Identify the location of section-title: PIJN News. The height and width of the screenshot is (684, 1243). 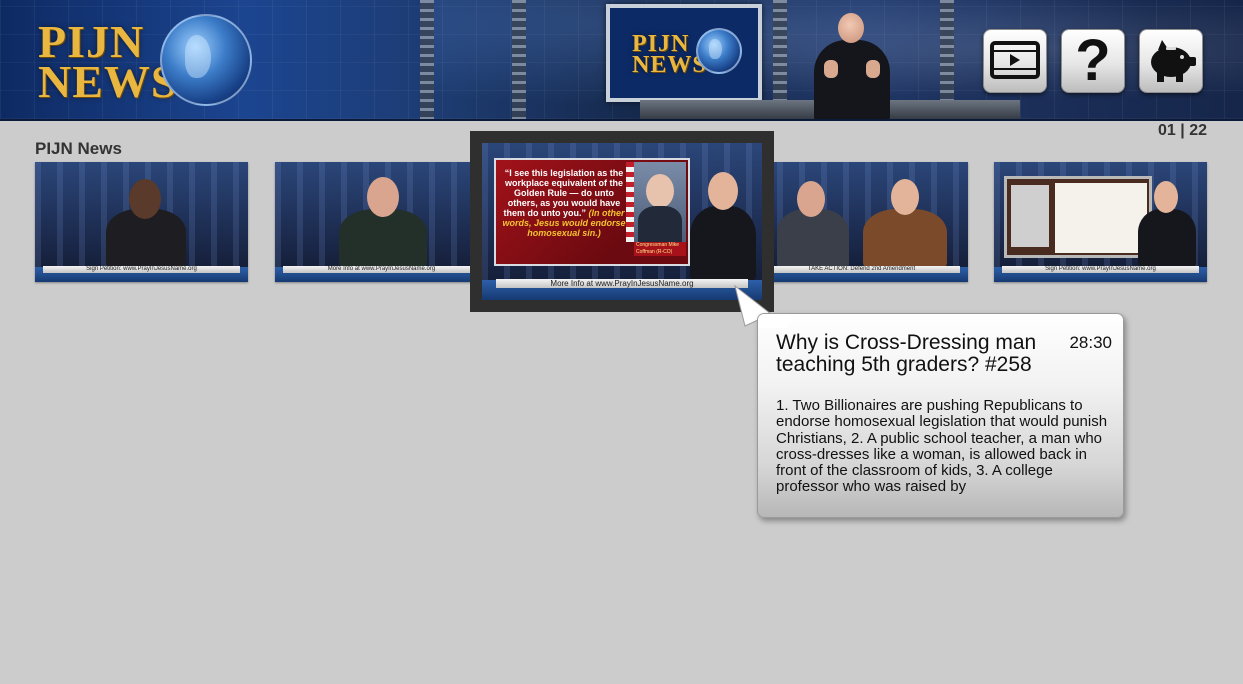
(78, 148).